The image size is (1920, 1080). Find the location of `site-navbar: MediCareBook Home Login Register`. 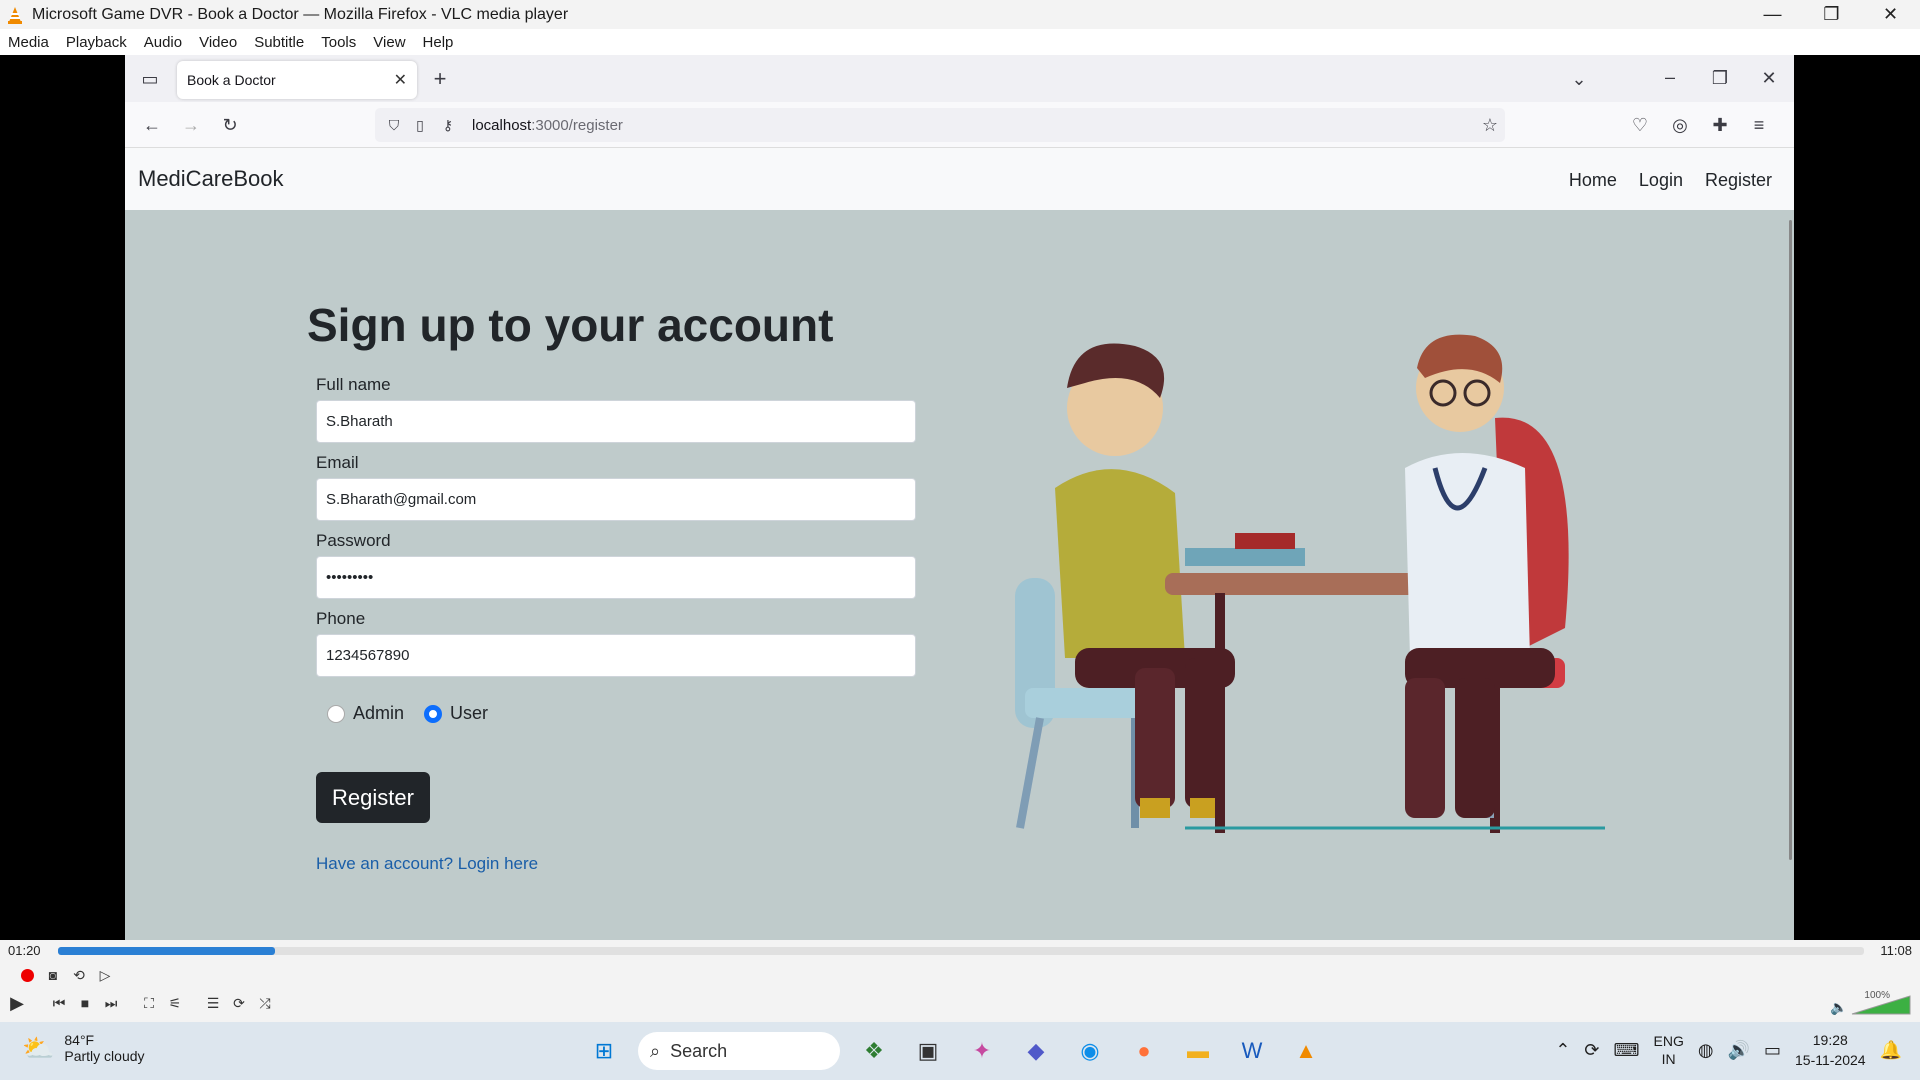

site-navbar: MediCareBook Home Login Register is located at coordinates (959, 179).